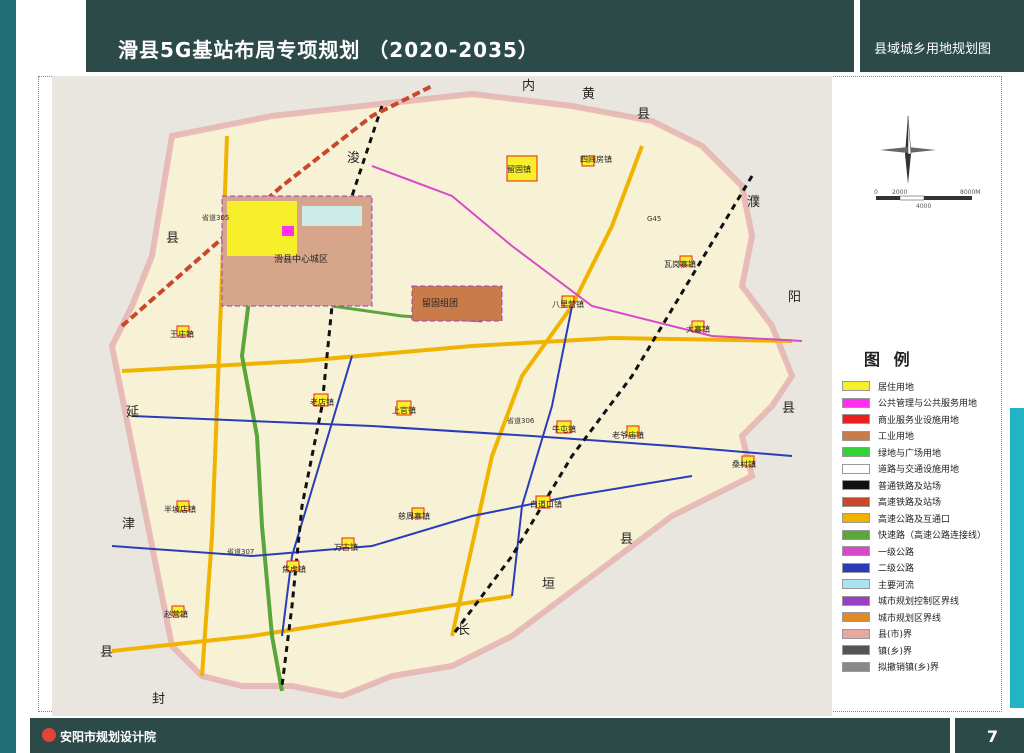  What do you see at coordinates (568, 304) in the screenshot?
I see `town-label-balying: 八里营镇` at bounding box center [568, 304].